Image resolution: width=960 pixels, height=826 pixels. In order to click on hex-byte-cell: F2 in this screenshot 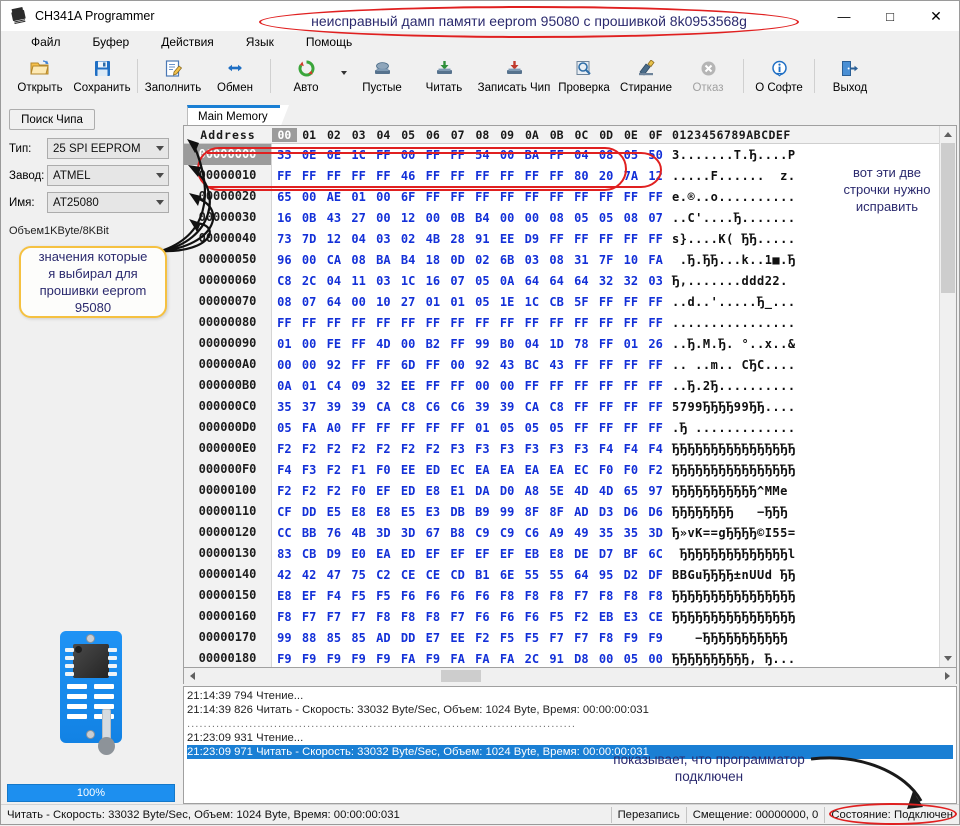, I will do `click(358, 449)`.